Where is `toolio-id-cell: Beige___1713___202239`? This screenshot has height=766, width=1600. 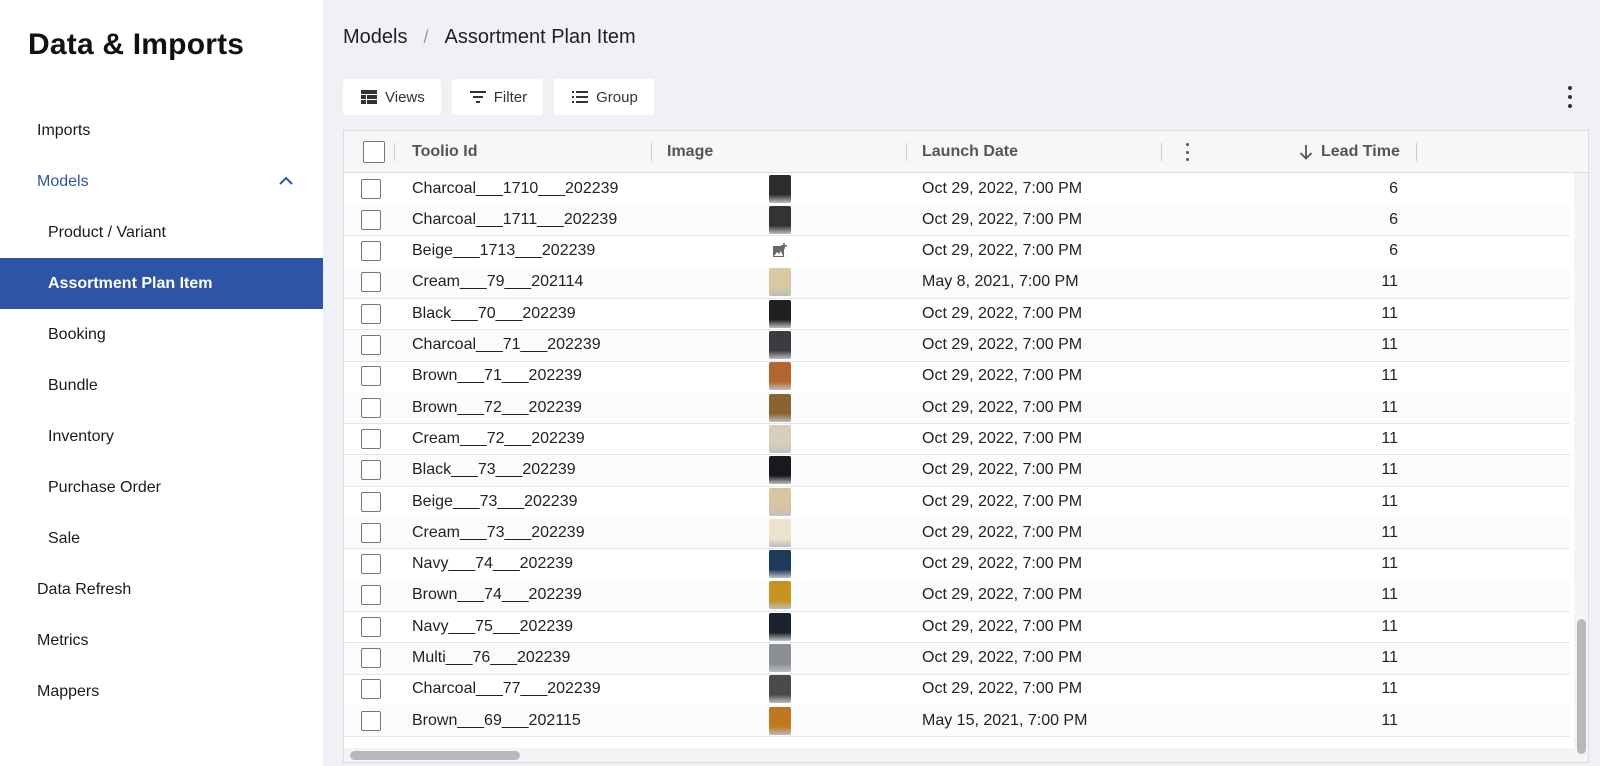
toolio-id-cell: Beige___1713___202239 is located at coordinates (504, 251).